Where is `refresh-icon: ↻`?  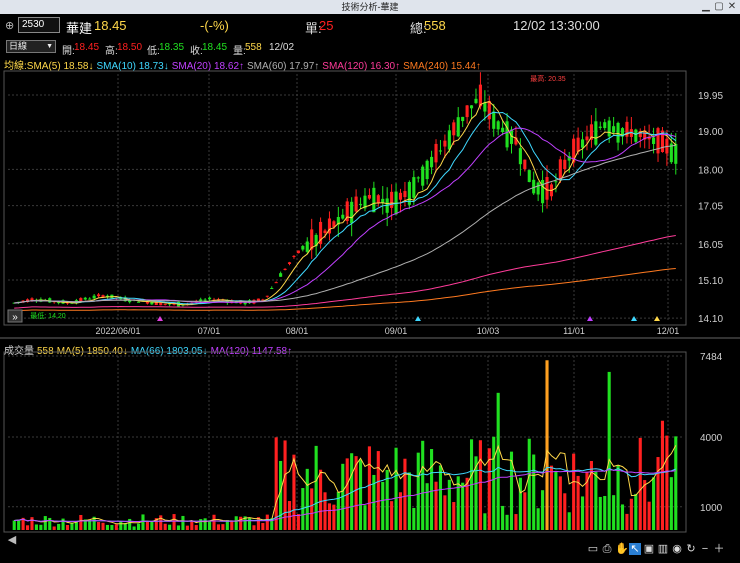
refresh-icon: ↻ is located at coordinates (691, 549).